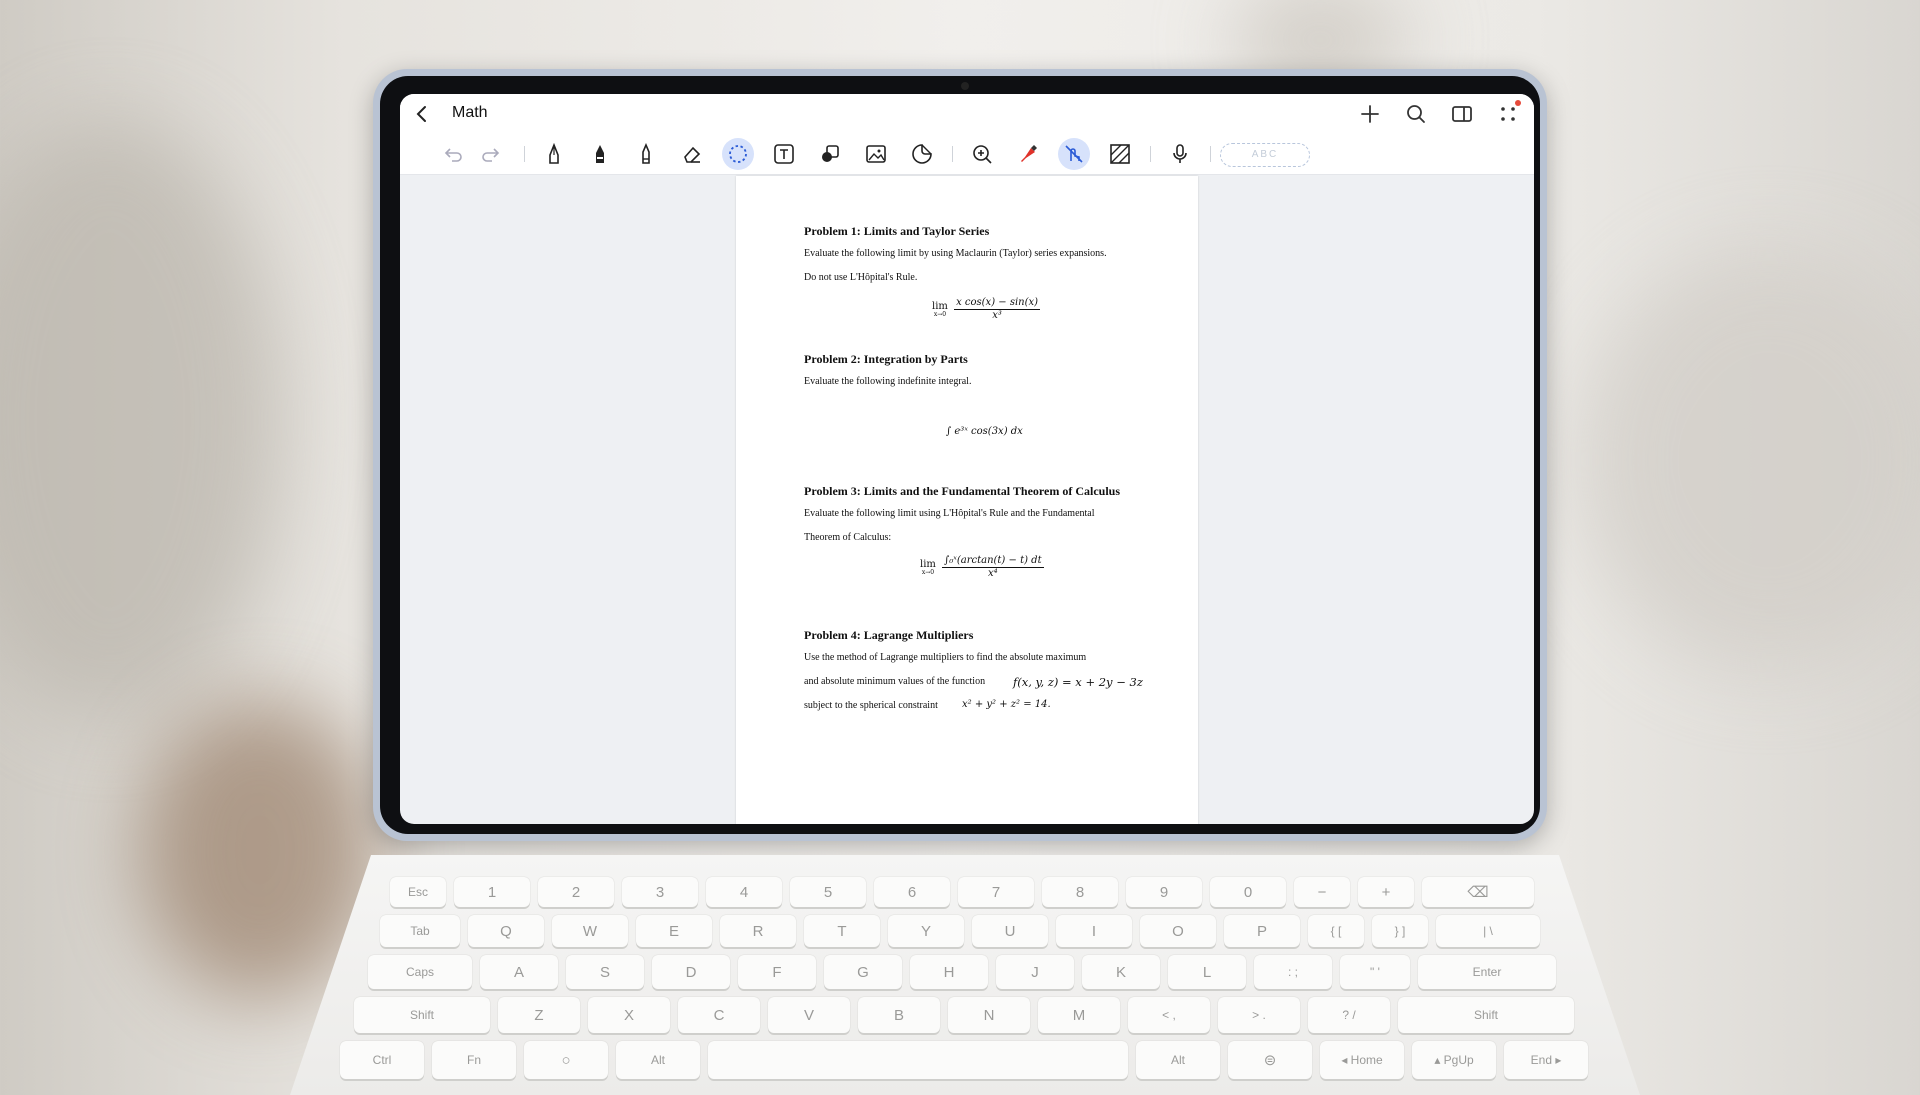 The height and width of the screenshot is (1095, 1920). What do you see at coordinates (922, 154) in the screenshot?
I see `sticker-tool` at bounding box center [922, 154].